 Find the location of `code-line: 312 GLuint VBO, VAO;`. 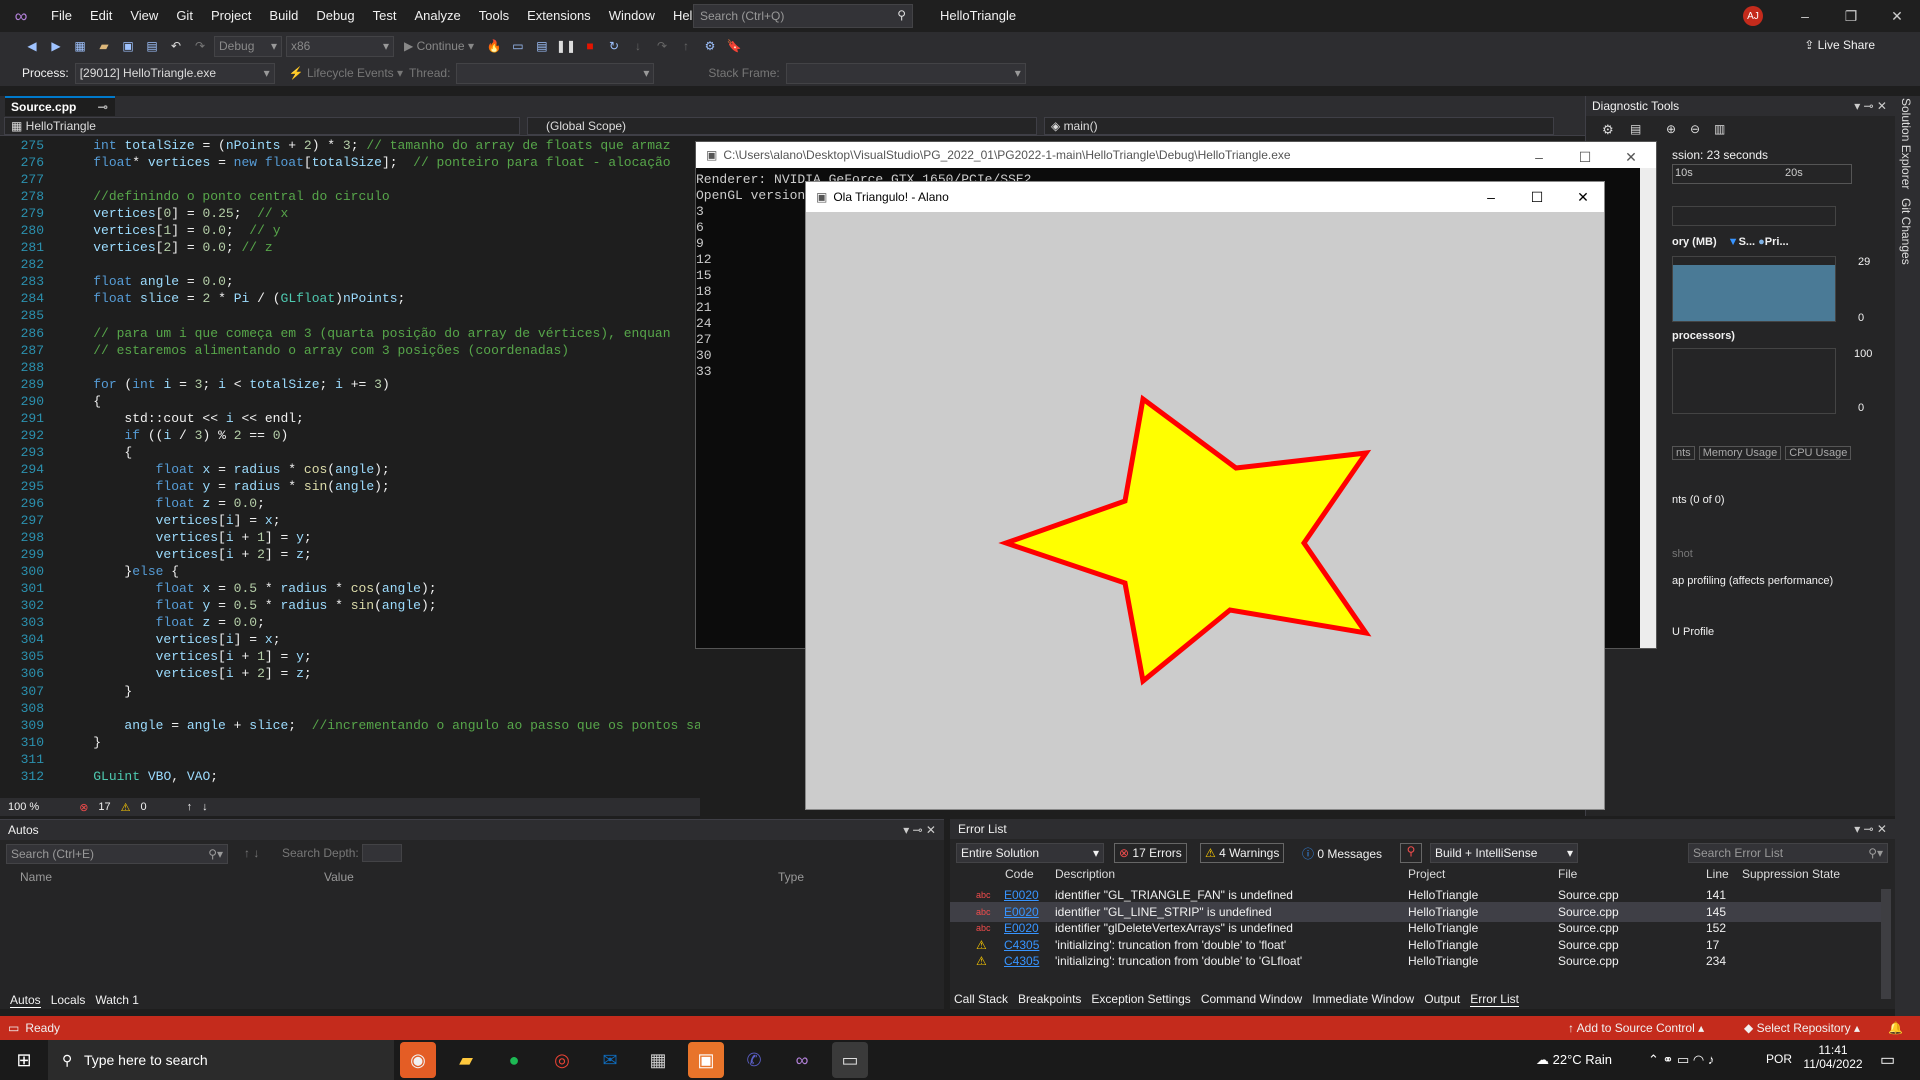

code-line: 312 GLuint VBO, VAO; is located at coordinates (350, 776).